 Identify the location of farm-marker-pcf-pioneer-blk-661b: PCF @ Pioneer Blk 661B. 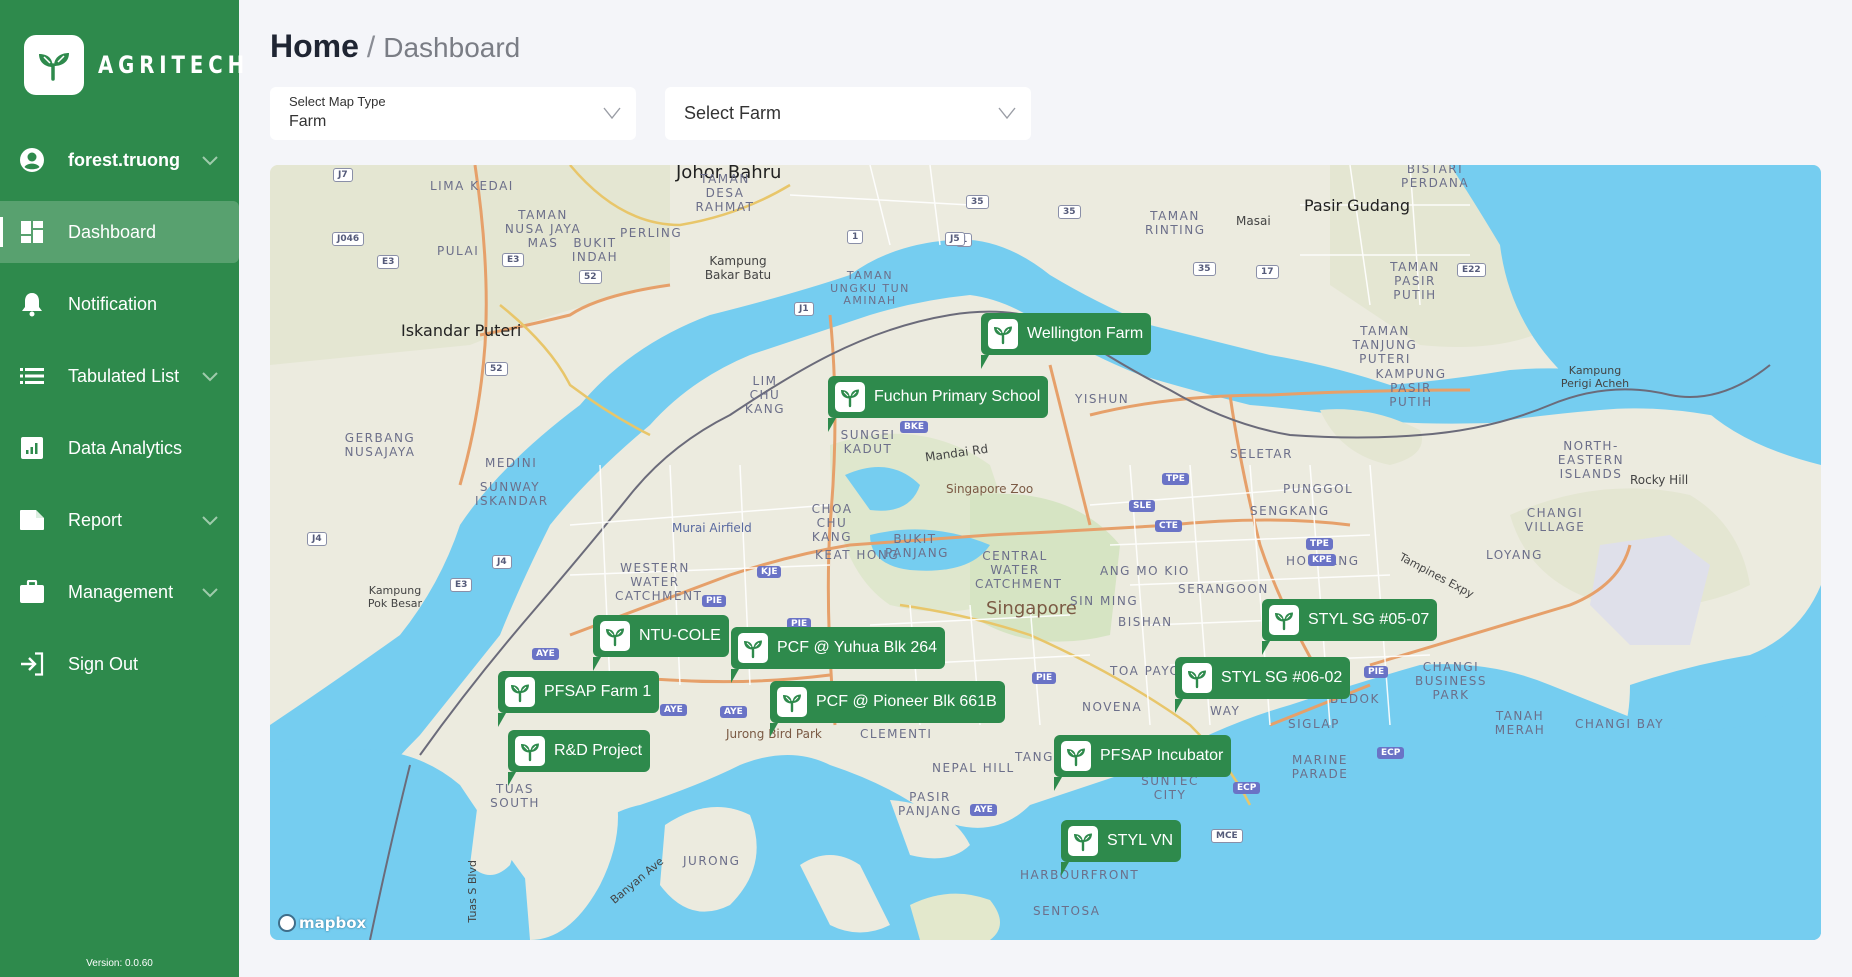
(887, 709).